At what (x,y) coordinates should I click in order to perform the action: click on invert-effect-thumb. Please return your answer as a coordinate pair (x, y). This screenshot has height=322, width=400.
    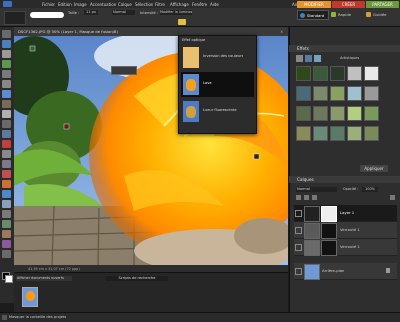
    Looking at the image, I should click on (191, 57).